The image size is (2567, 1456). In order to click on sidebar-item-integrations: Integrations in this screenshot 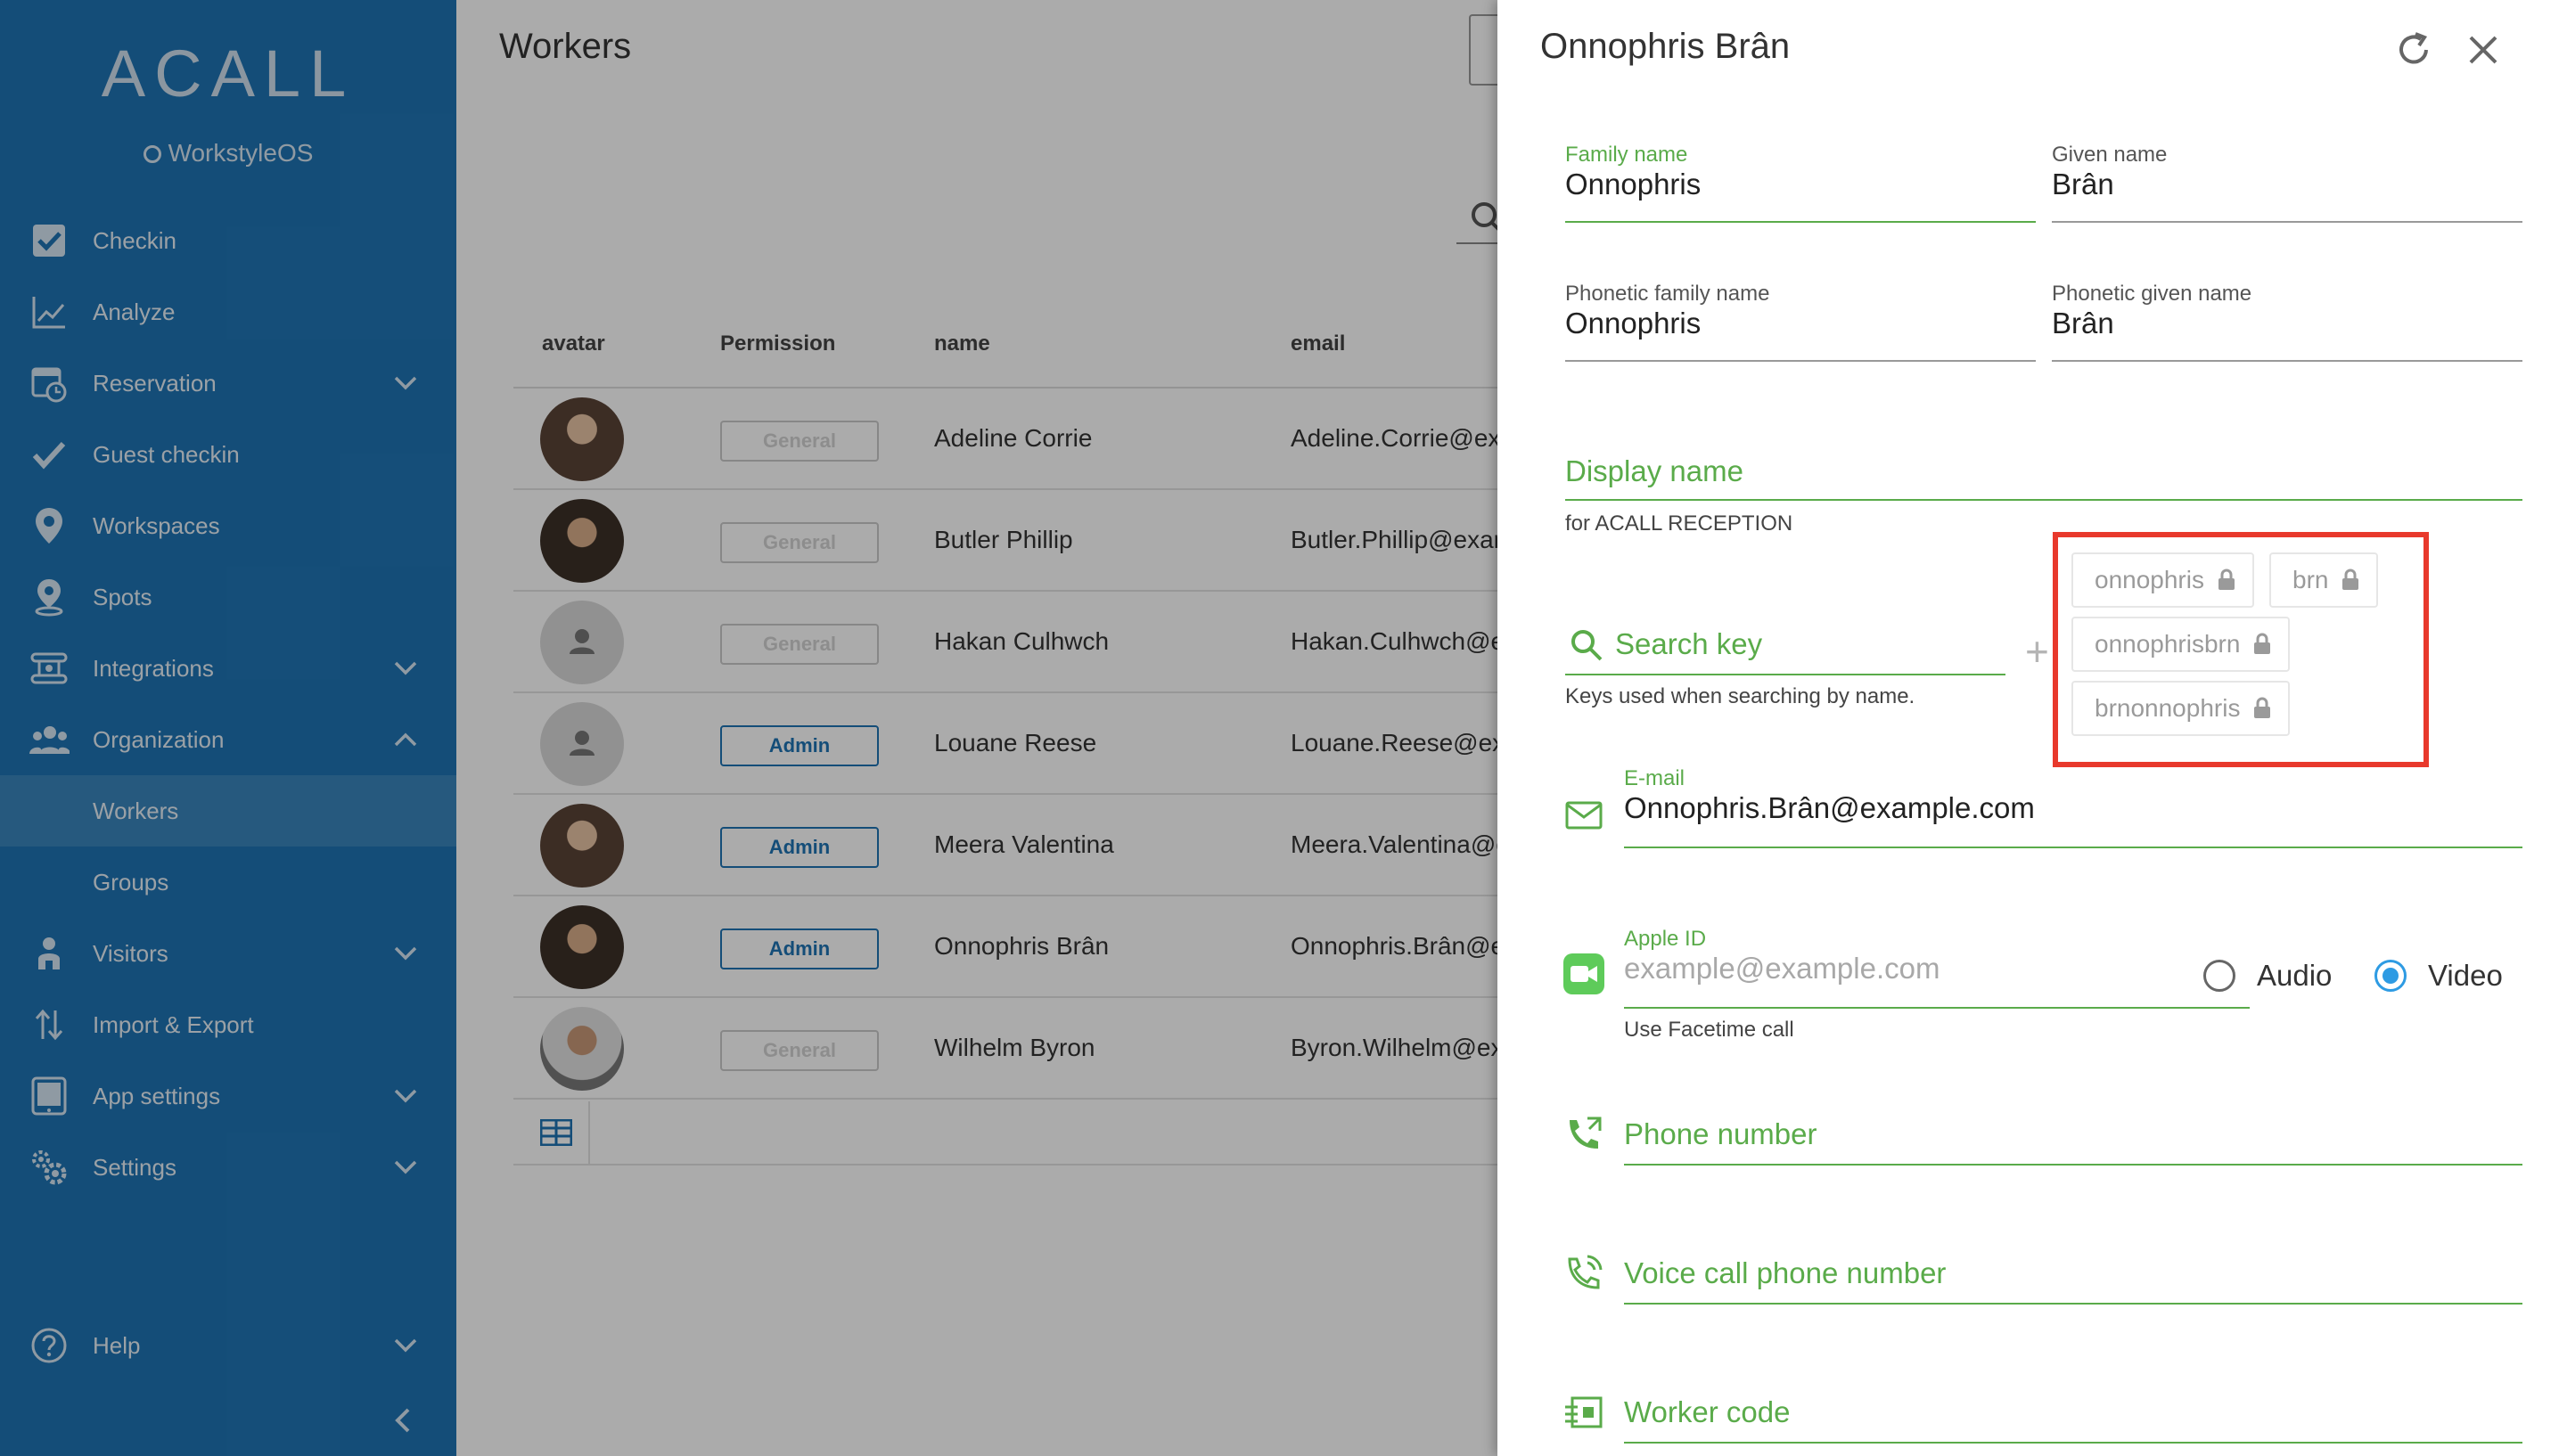, I will do `click(228, 668)`.